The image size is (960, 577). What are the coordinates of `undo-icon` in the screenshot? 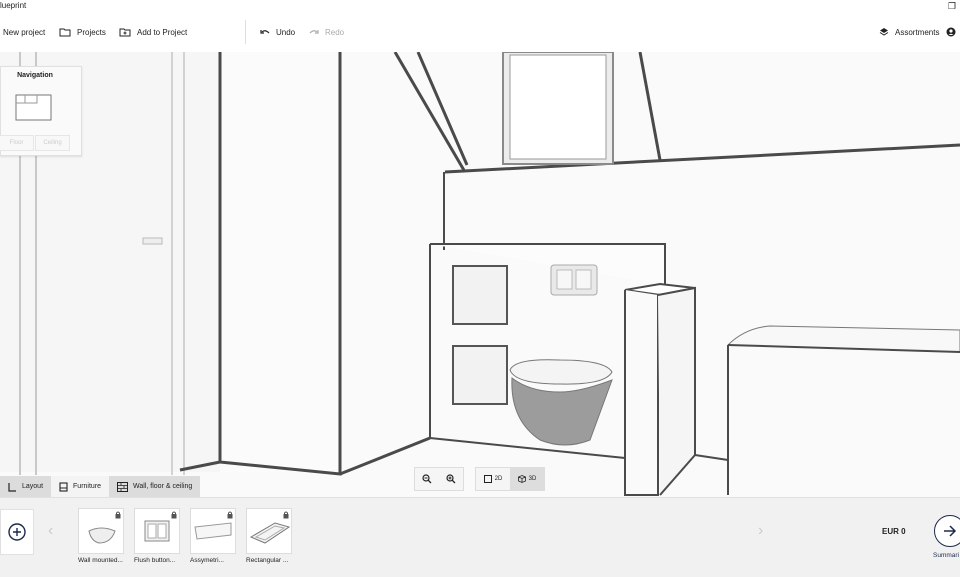 It's located at (265, 32).